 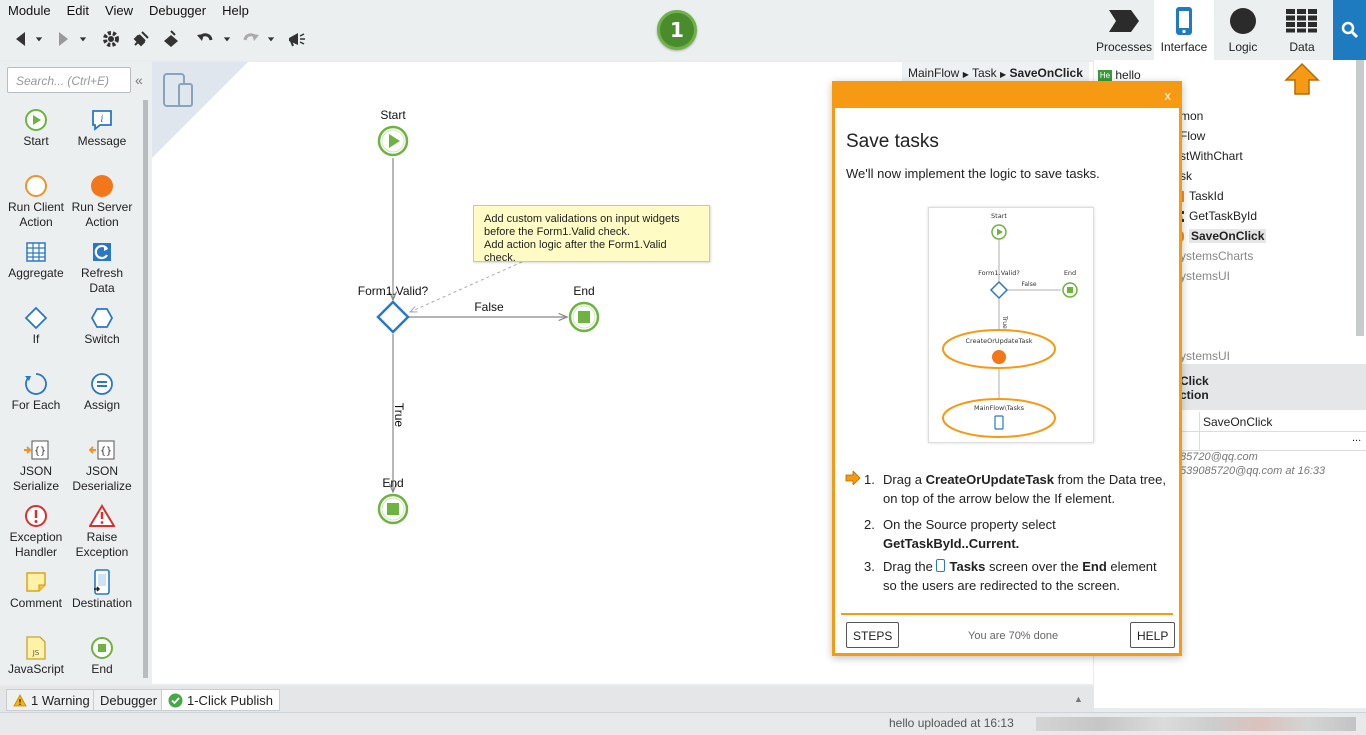 I want to click on tree-item-saveonclick: SaveOnClick, so click(x=1223, y=236).